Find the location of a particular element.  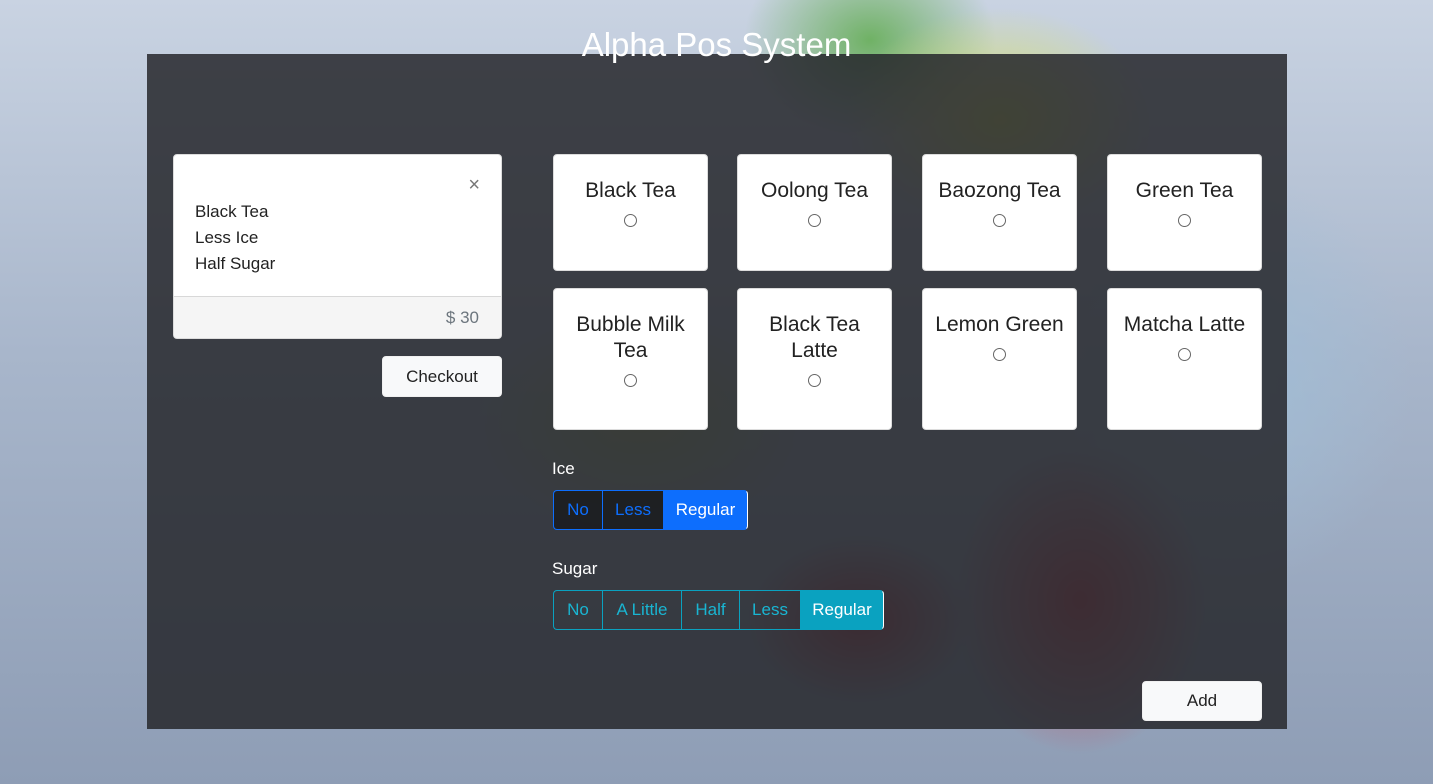

drink-card-baozong-tea: Baozong Tea is located at coordinates (999, 212).